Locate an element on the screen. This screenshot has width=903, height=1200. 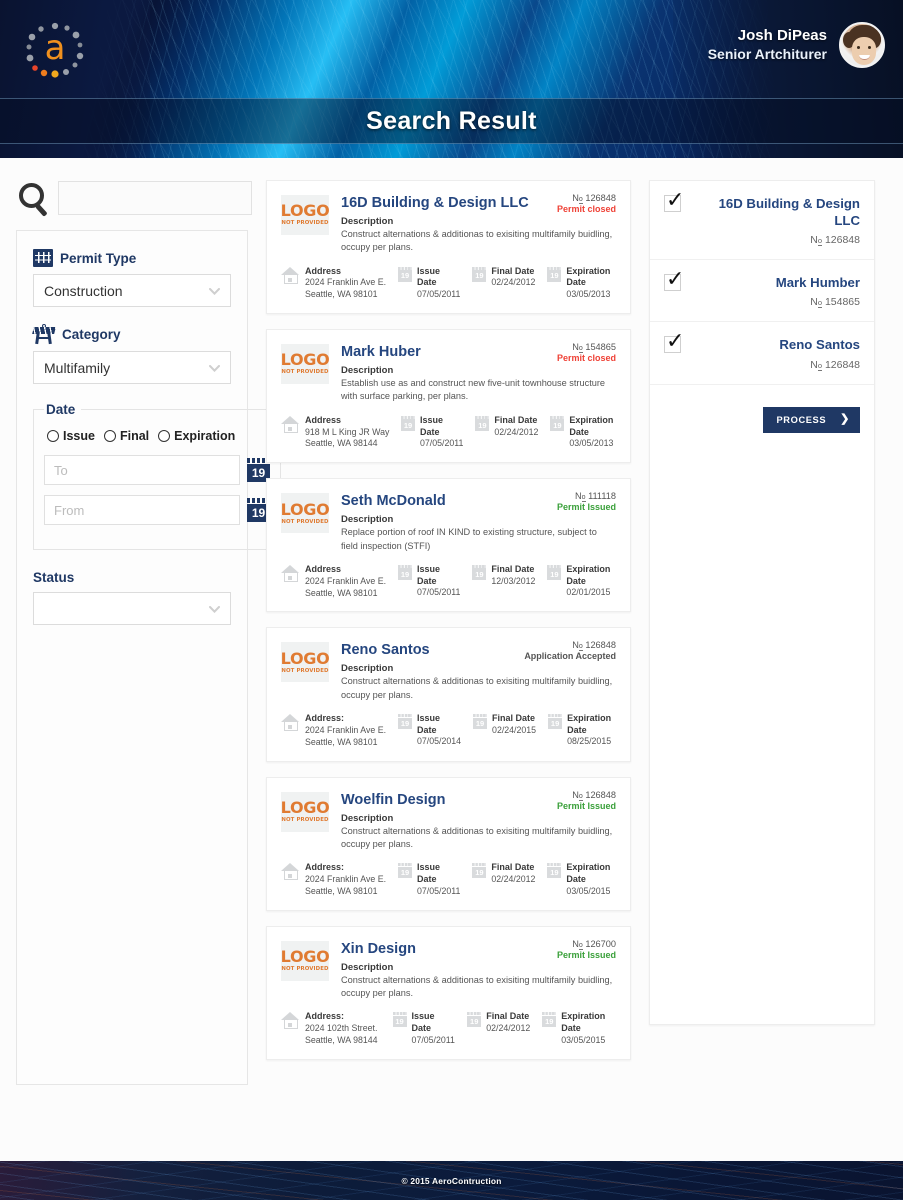
category-select: Multifamily is located at coordinates (132, 367).